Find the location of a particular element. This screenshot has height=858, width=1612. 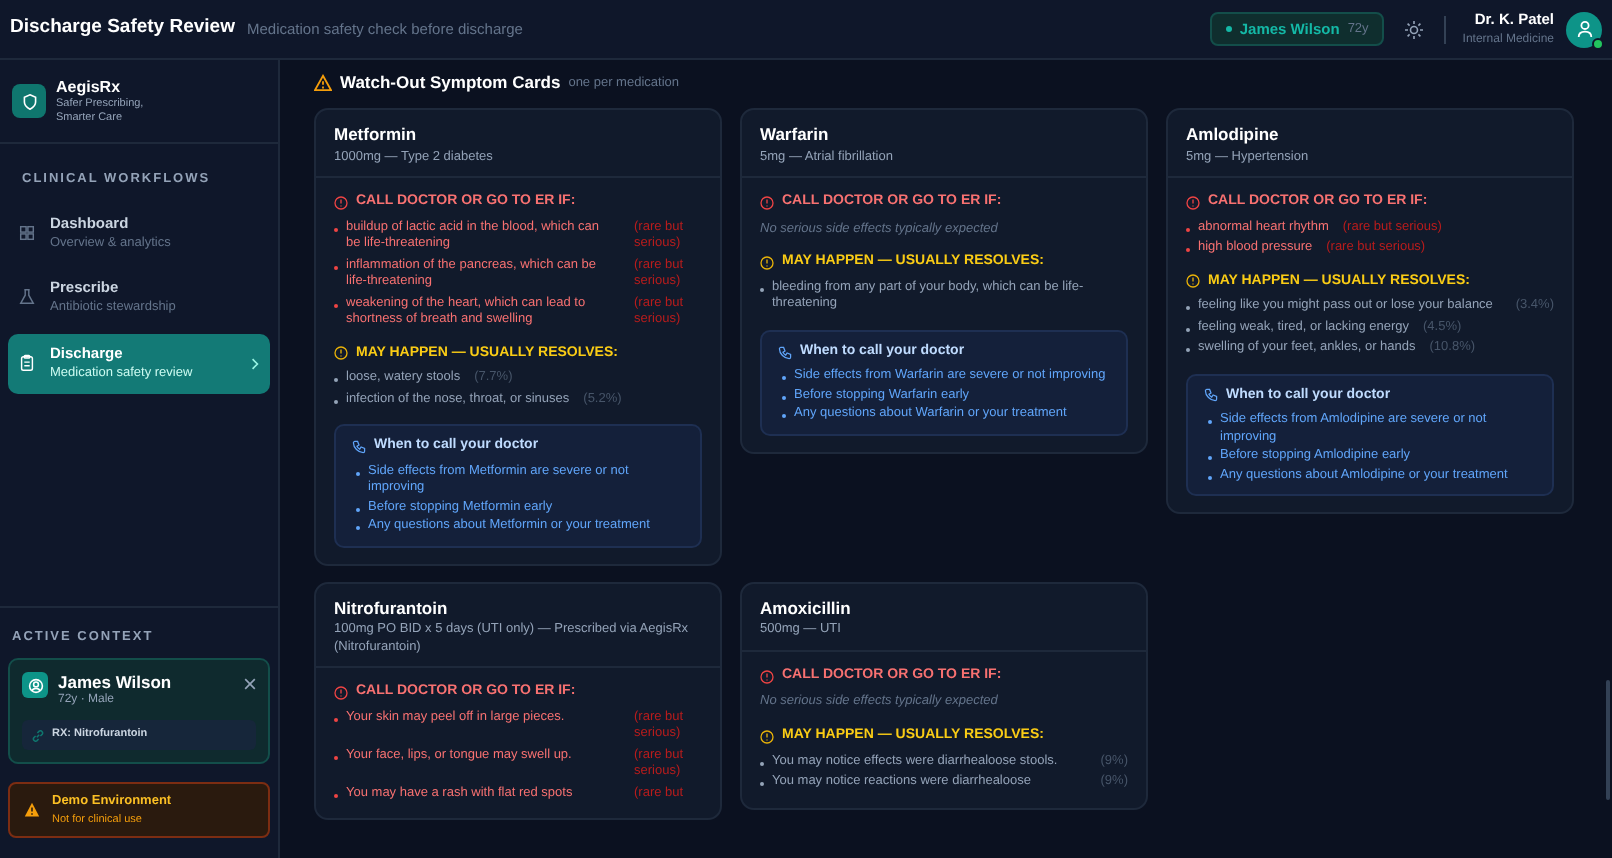

medication-name: Metformin is located at coordinates (376, 134).